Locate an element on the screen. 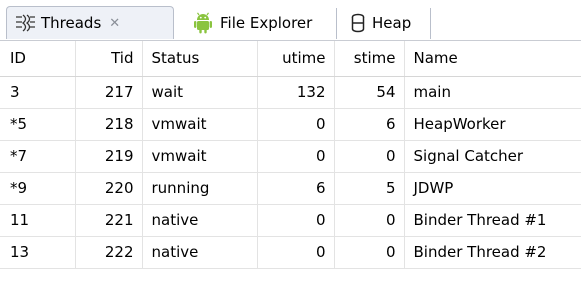 This screenshot has width=581, height=293. table-row: *7 219 vmwait 0 0 Signal Catcher is located at coordinates (290, 156).